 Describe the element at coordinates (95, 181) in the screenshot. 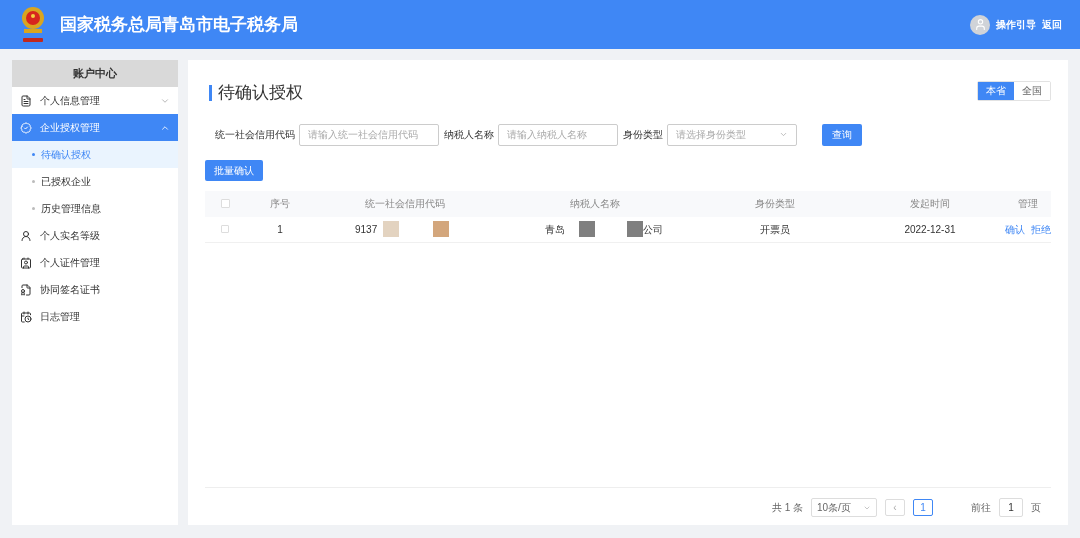

I see `submenu-item: 已授权企业` at that location.